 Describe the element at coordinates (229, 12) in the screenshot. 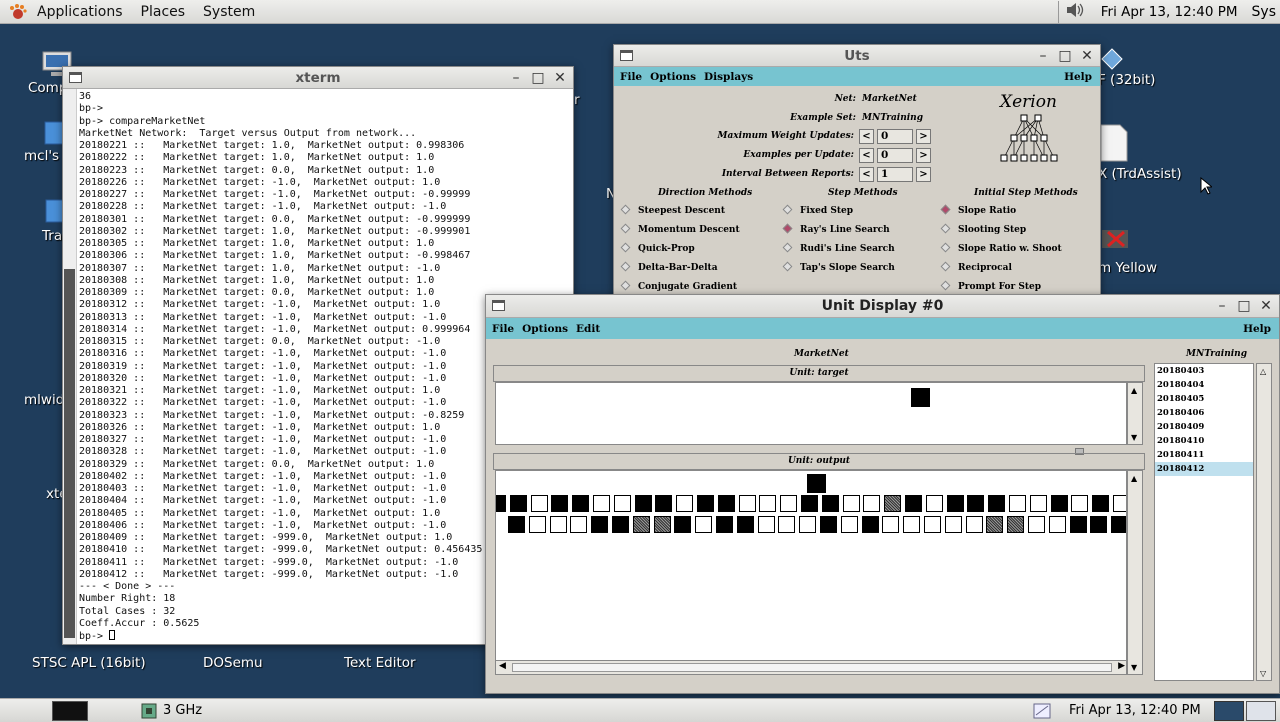

I see `menu-system: System` at that location.